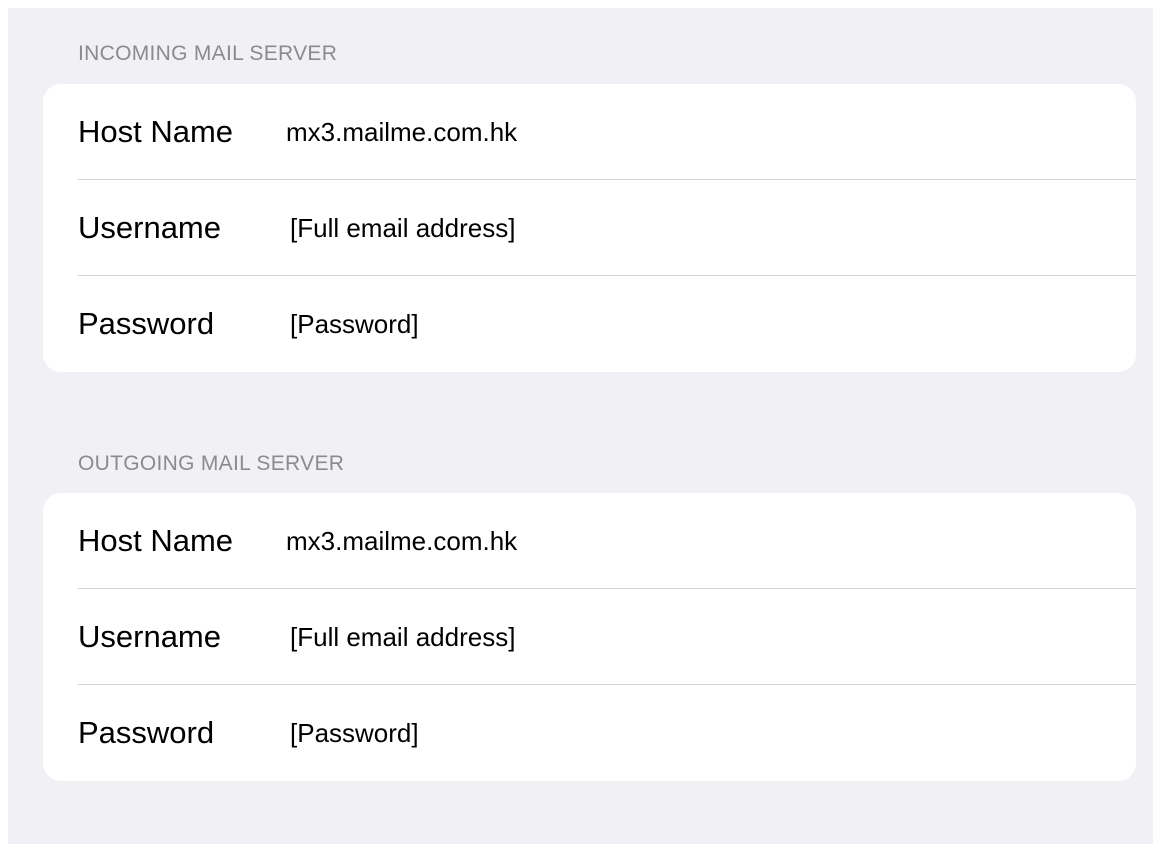 This screenshot has width=1153, height=844. Describe the element at coordinates (401, 132) in the screenshot. I see `incoming-host-name-field: mx3.mailme.com.hk` at that location.